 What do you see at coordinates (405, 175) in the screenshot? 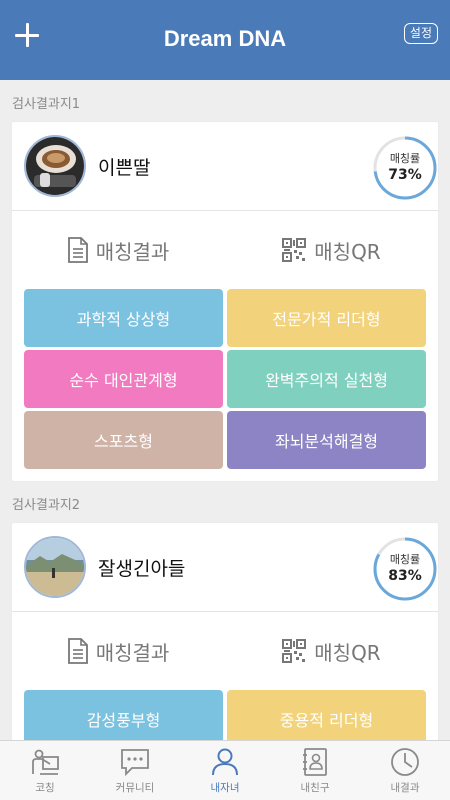
I see `rate-value: 73%` at bounding box center [405, 175].